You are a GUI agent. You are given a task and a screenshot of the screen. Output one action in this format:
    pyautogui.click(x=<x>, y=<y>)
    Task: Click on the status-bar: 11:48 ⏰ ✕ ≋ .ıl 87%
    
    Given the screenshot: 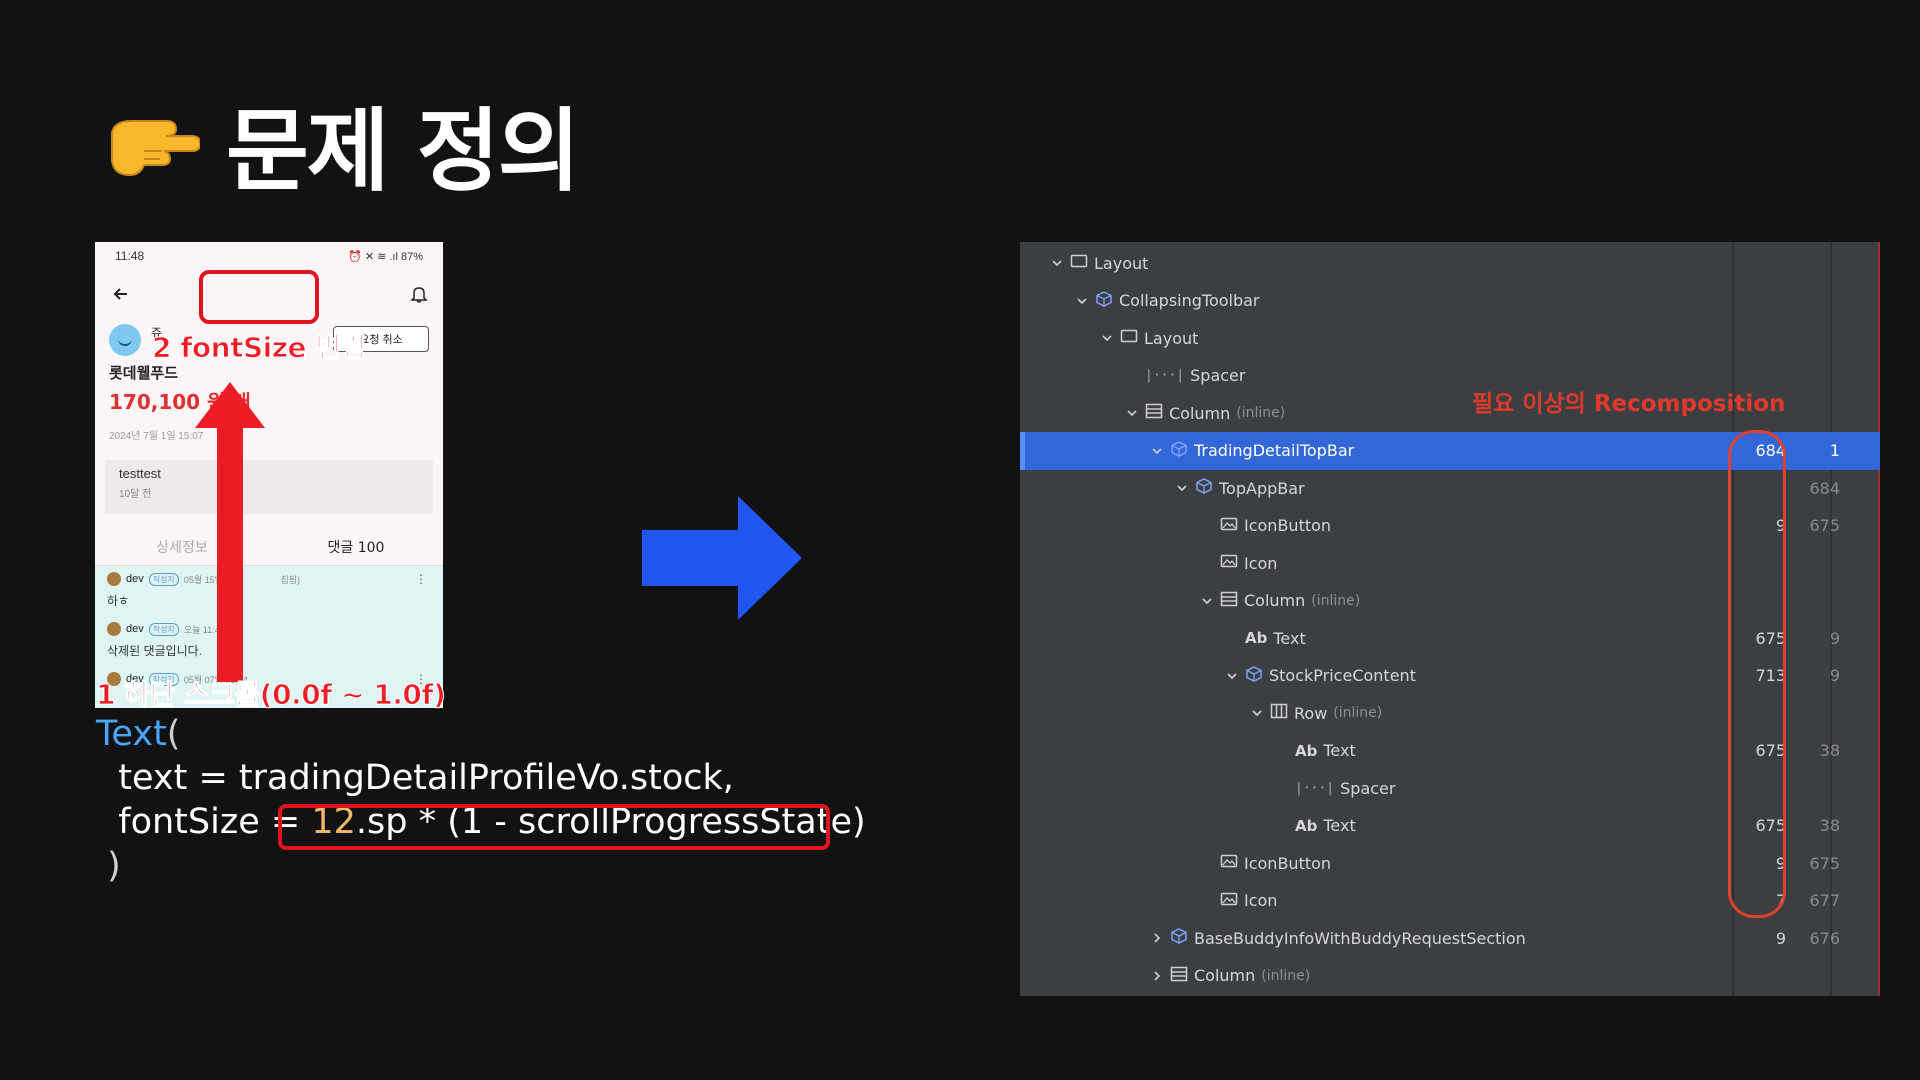 What is the action you would take?
    pyautogui.click(x=269, y=256)
    